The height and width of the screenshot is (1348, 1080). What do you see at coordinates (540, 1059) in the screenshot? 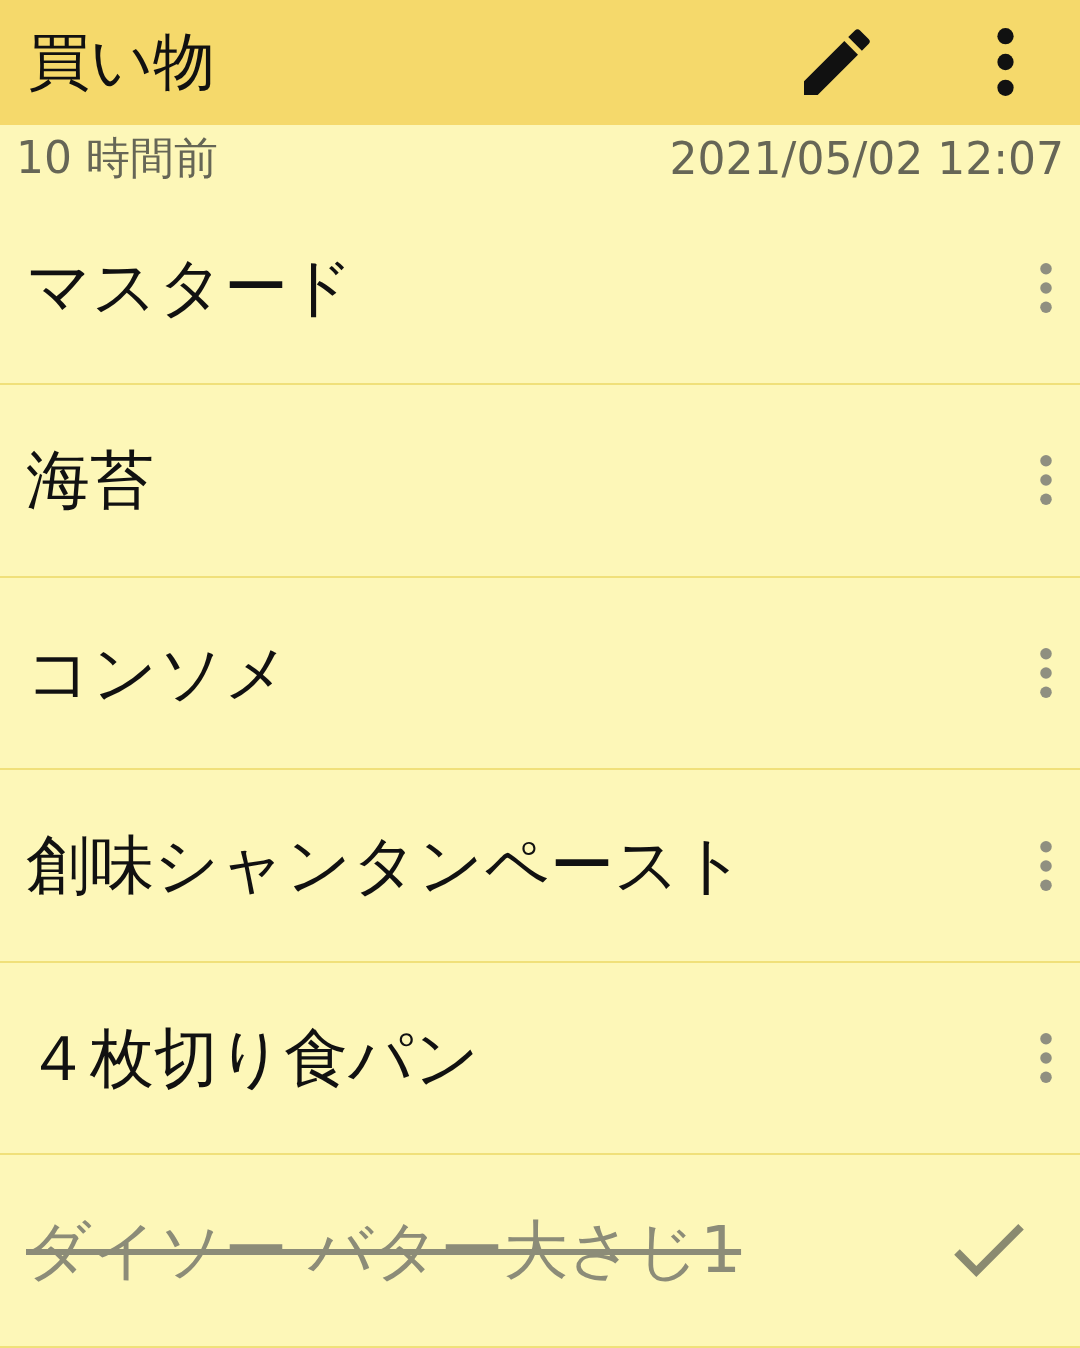
I see `list-item: ４枚切り食パン` at bounding box center [540, 1059].